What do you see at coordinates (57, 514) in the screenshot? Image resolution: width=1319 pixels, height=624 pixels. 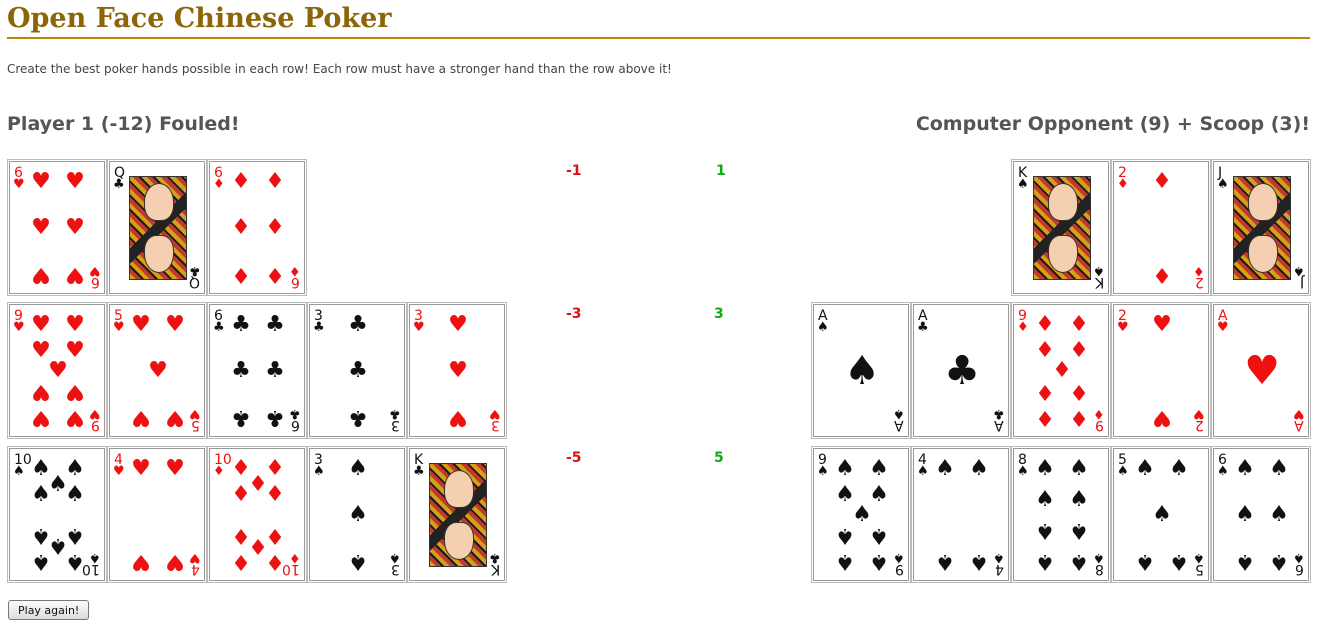 I see `card-10-of-spades: 10 ♠ 10 ♠ ♠ ♠ ♠ ♠ ♠ ♠ ♠ ♠ ♠ ♠` at bounding box center [57, 514].